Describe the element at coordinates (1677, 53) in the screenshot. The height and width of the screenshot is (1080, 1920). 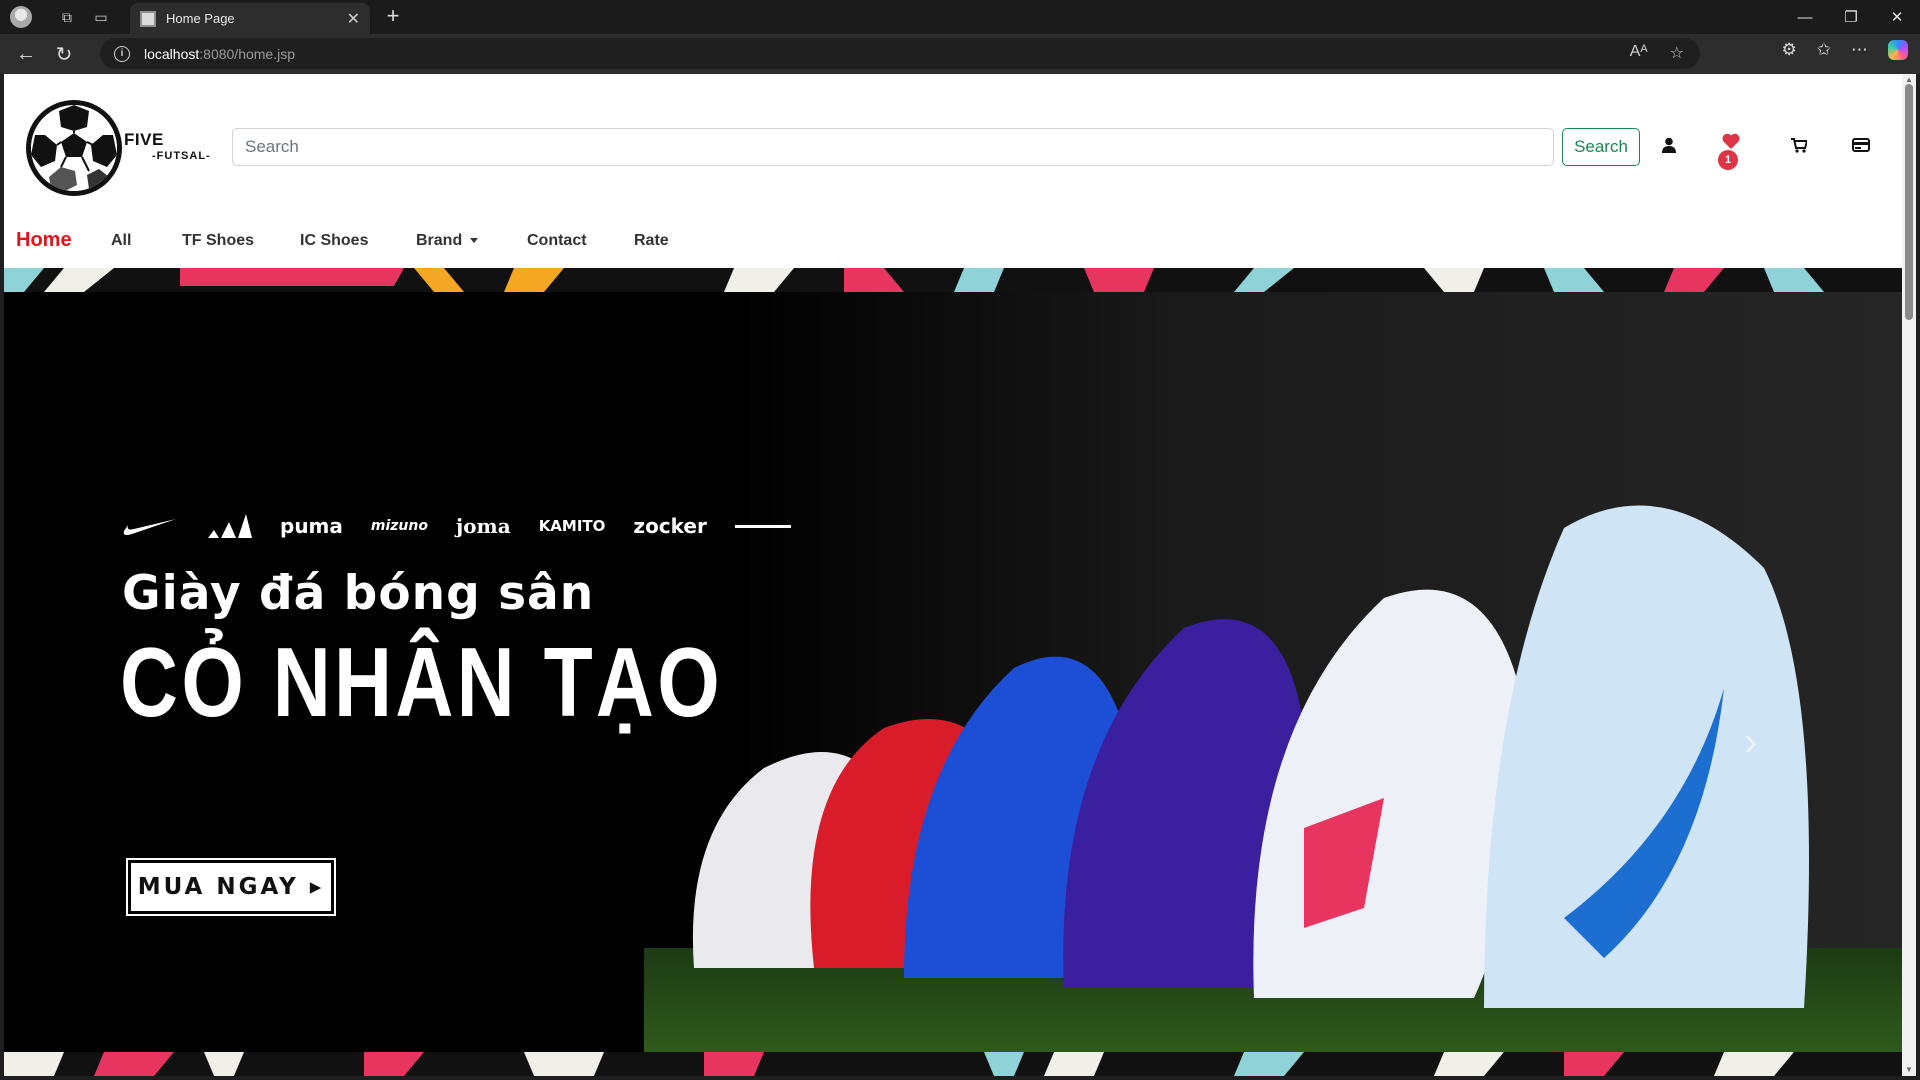
I see `favorite-star-icon: ☆` at that location.